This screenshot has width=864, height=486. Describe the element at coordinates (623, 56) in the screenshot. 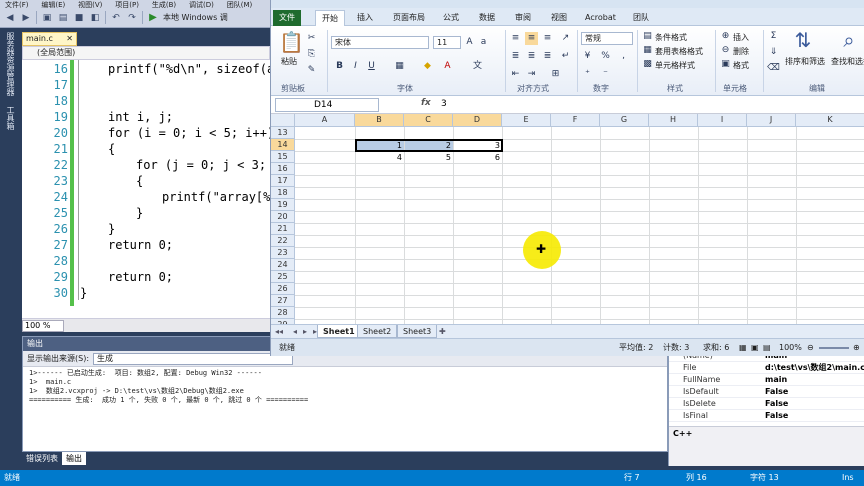

I see `comma-icon: ,` at that location.